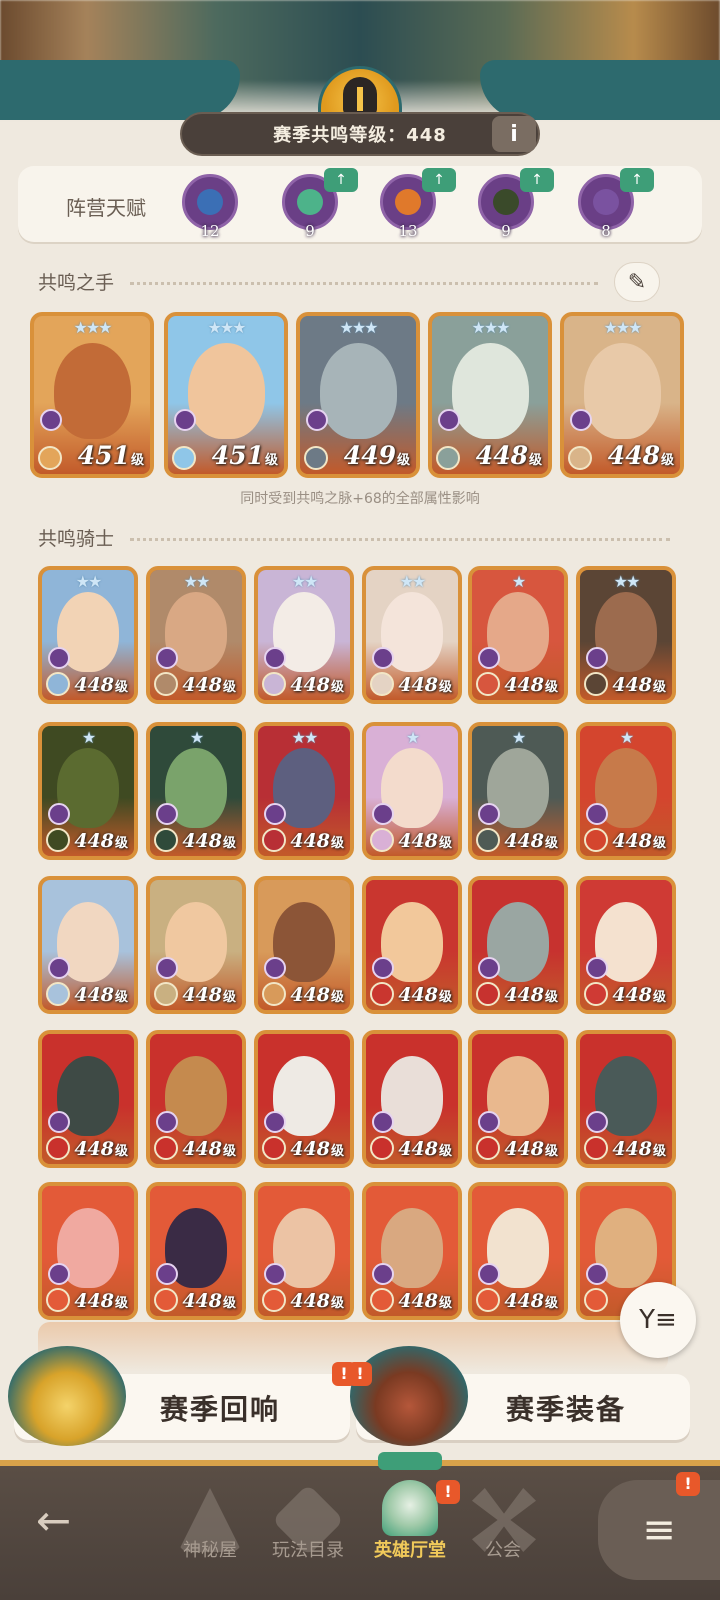 The image size is (720, 1600). I want to click on nav-item-game-catalog: 玩法目录, so click(308, 1530).